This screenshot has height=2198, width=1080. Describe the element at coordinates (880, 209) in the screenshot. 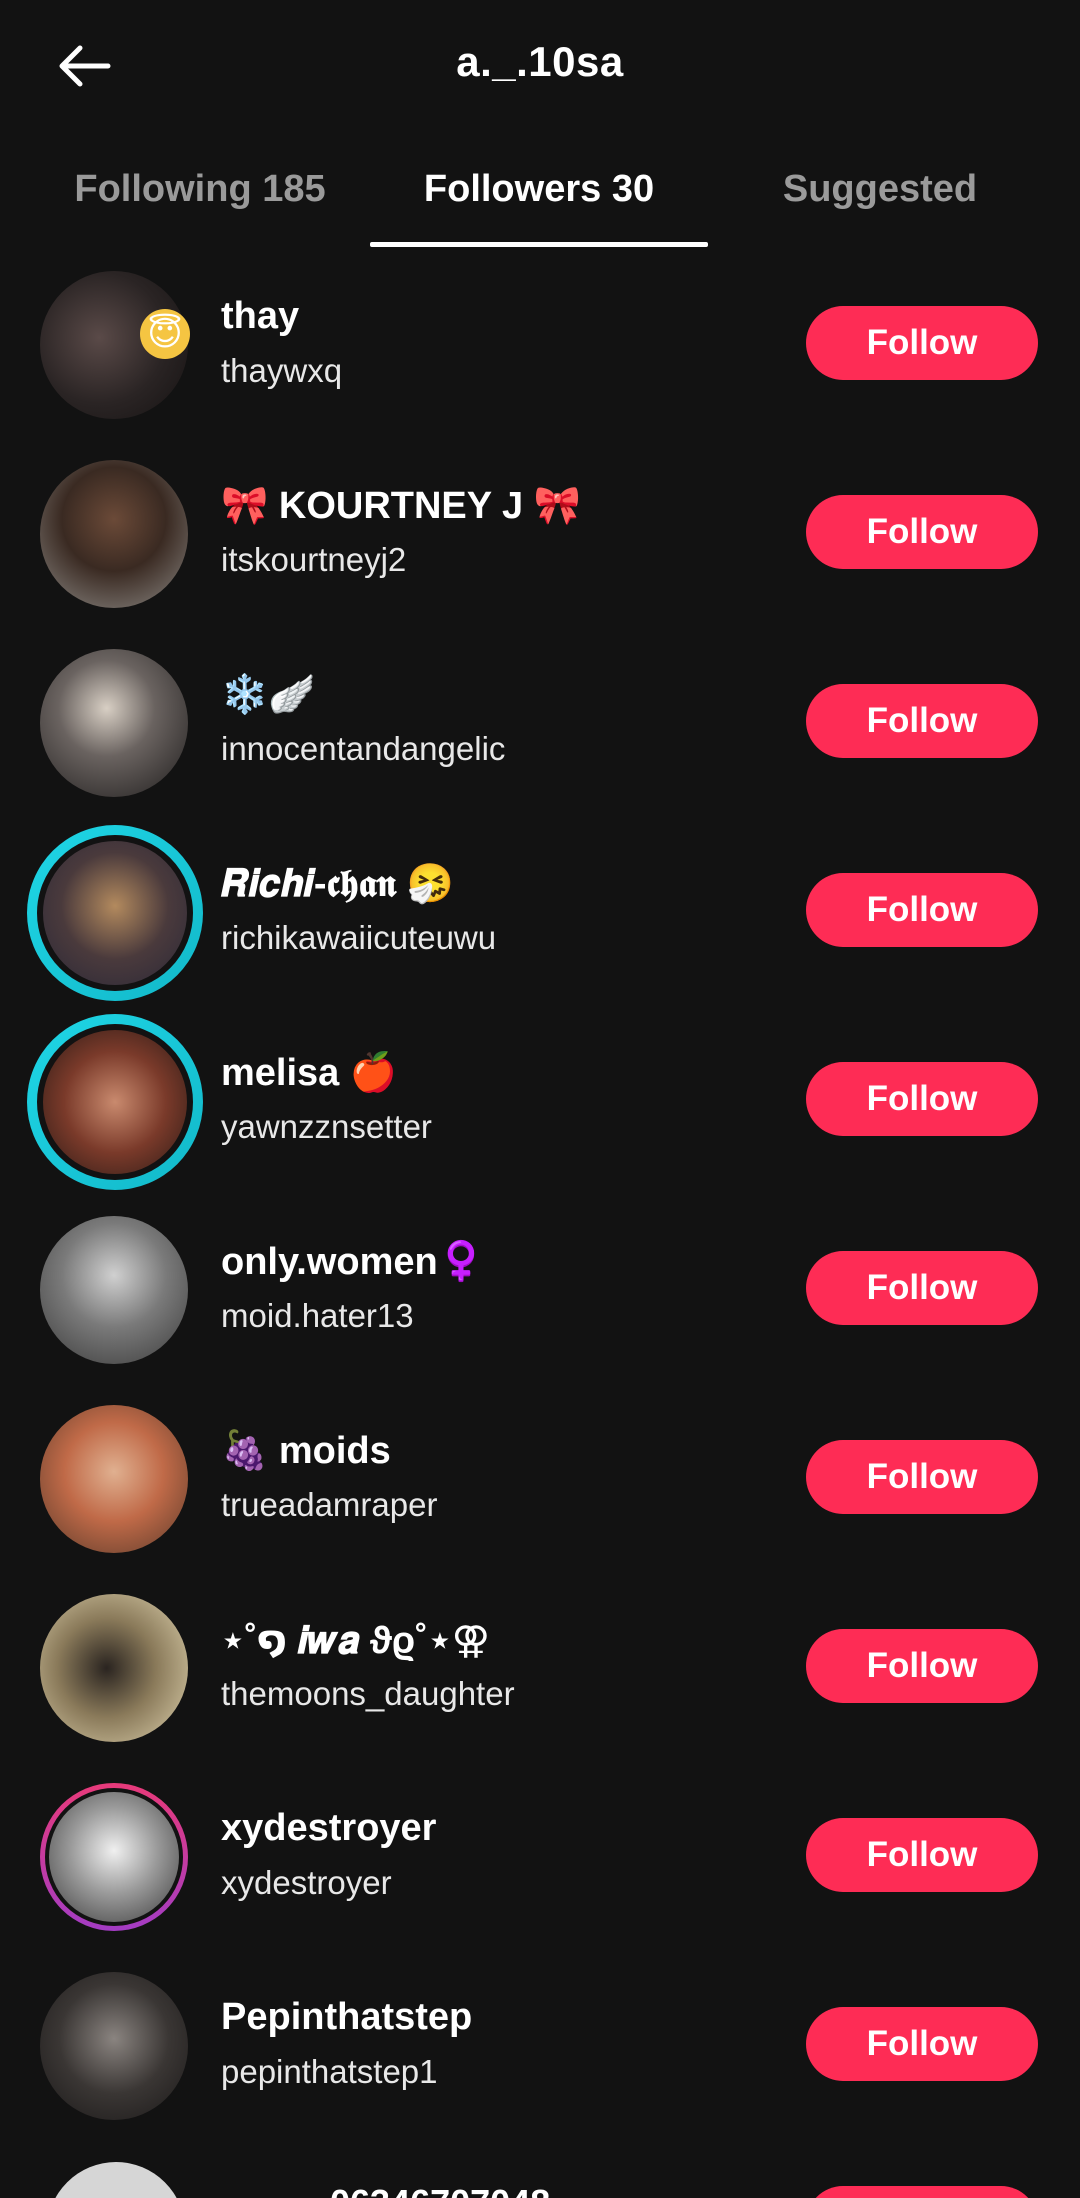

I see `tab-suggested: Suggested` at that location.